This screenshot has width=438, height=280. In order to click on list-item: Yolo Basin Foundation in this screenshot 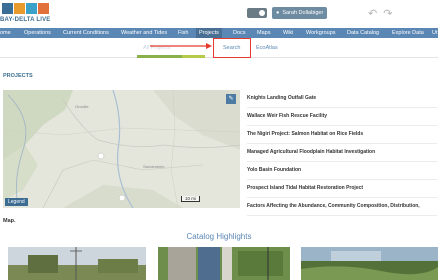, I will do `click(342, 171)`.